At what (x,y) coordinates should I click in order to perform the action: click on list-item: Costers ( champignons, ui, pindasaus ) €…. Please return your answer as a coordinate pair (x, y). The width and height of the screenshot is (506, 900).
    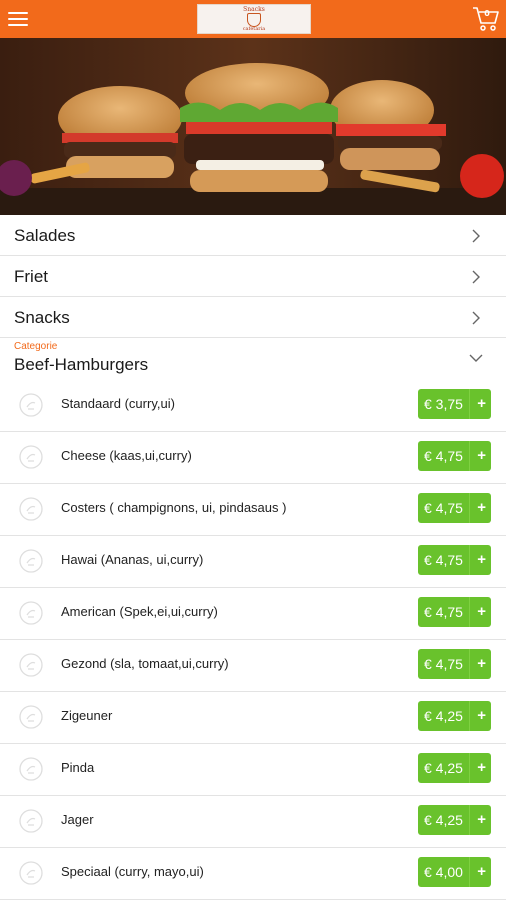
    Looking at the image, I should click on (253, 510).